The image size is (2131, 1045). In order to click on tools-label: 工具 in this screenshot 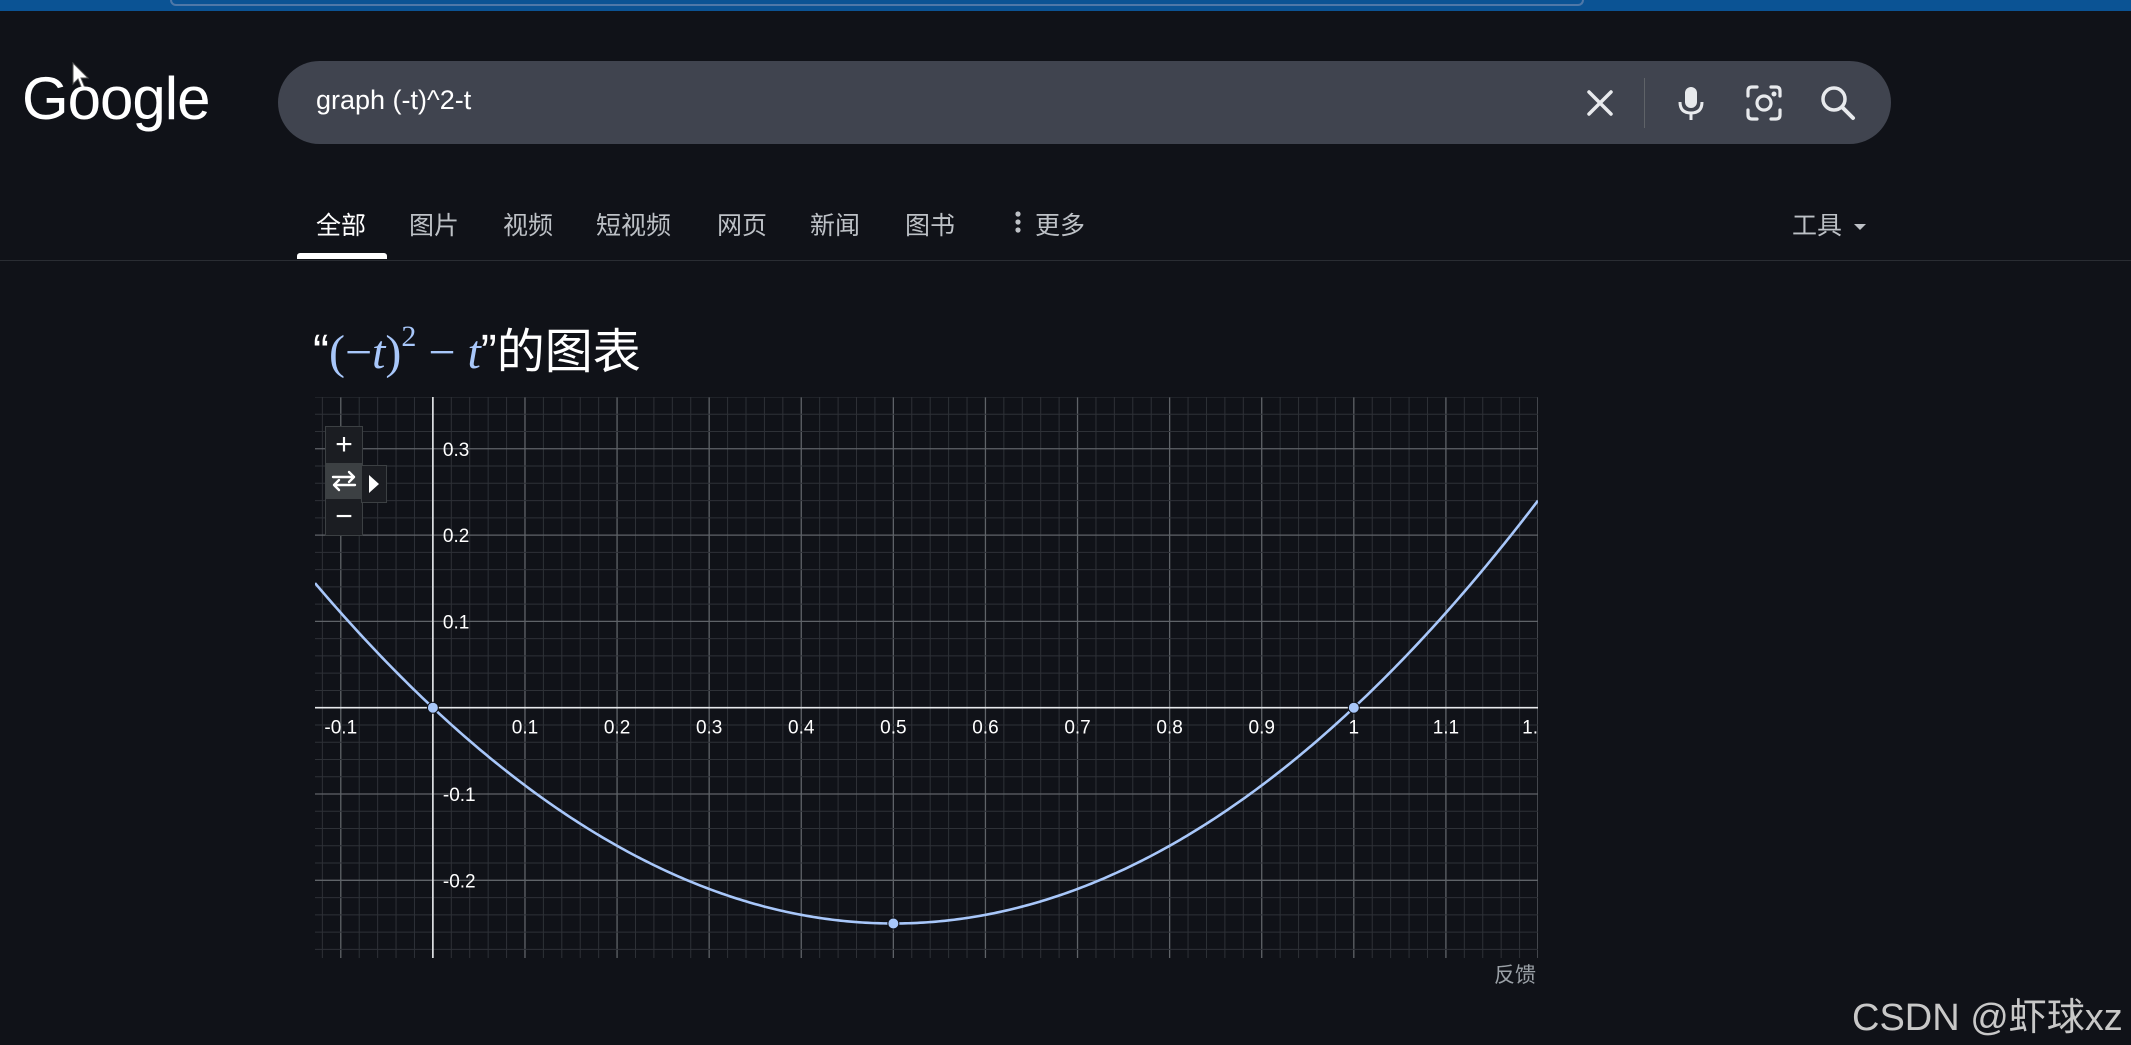, I will do `click(1817, 226)`.